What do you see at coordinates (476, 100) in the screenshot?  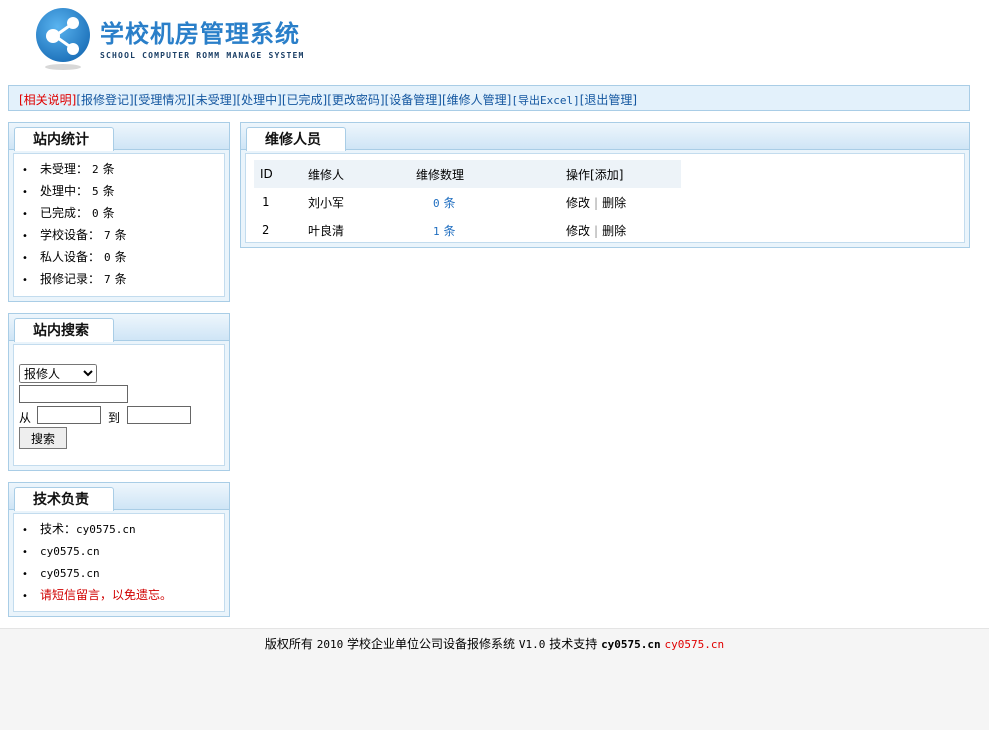 I see `nav-repairer-manage: [维修人管理]` at bounding box center [476, 100].